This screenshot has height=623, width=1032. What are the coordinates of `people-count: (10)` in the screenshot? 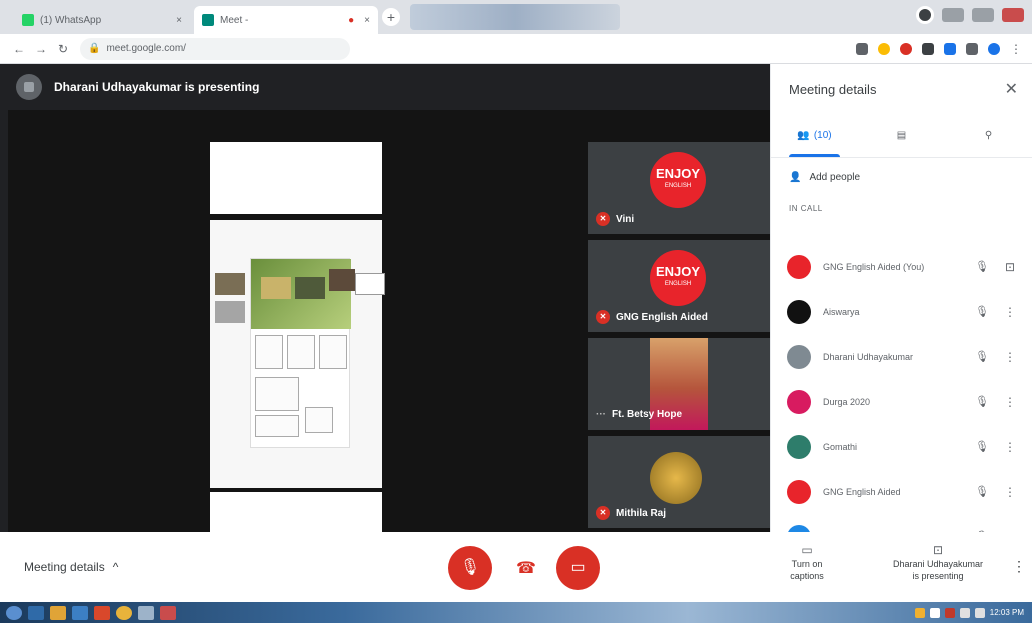 It's located at (822, 135).